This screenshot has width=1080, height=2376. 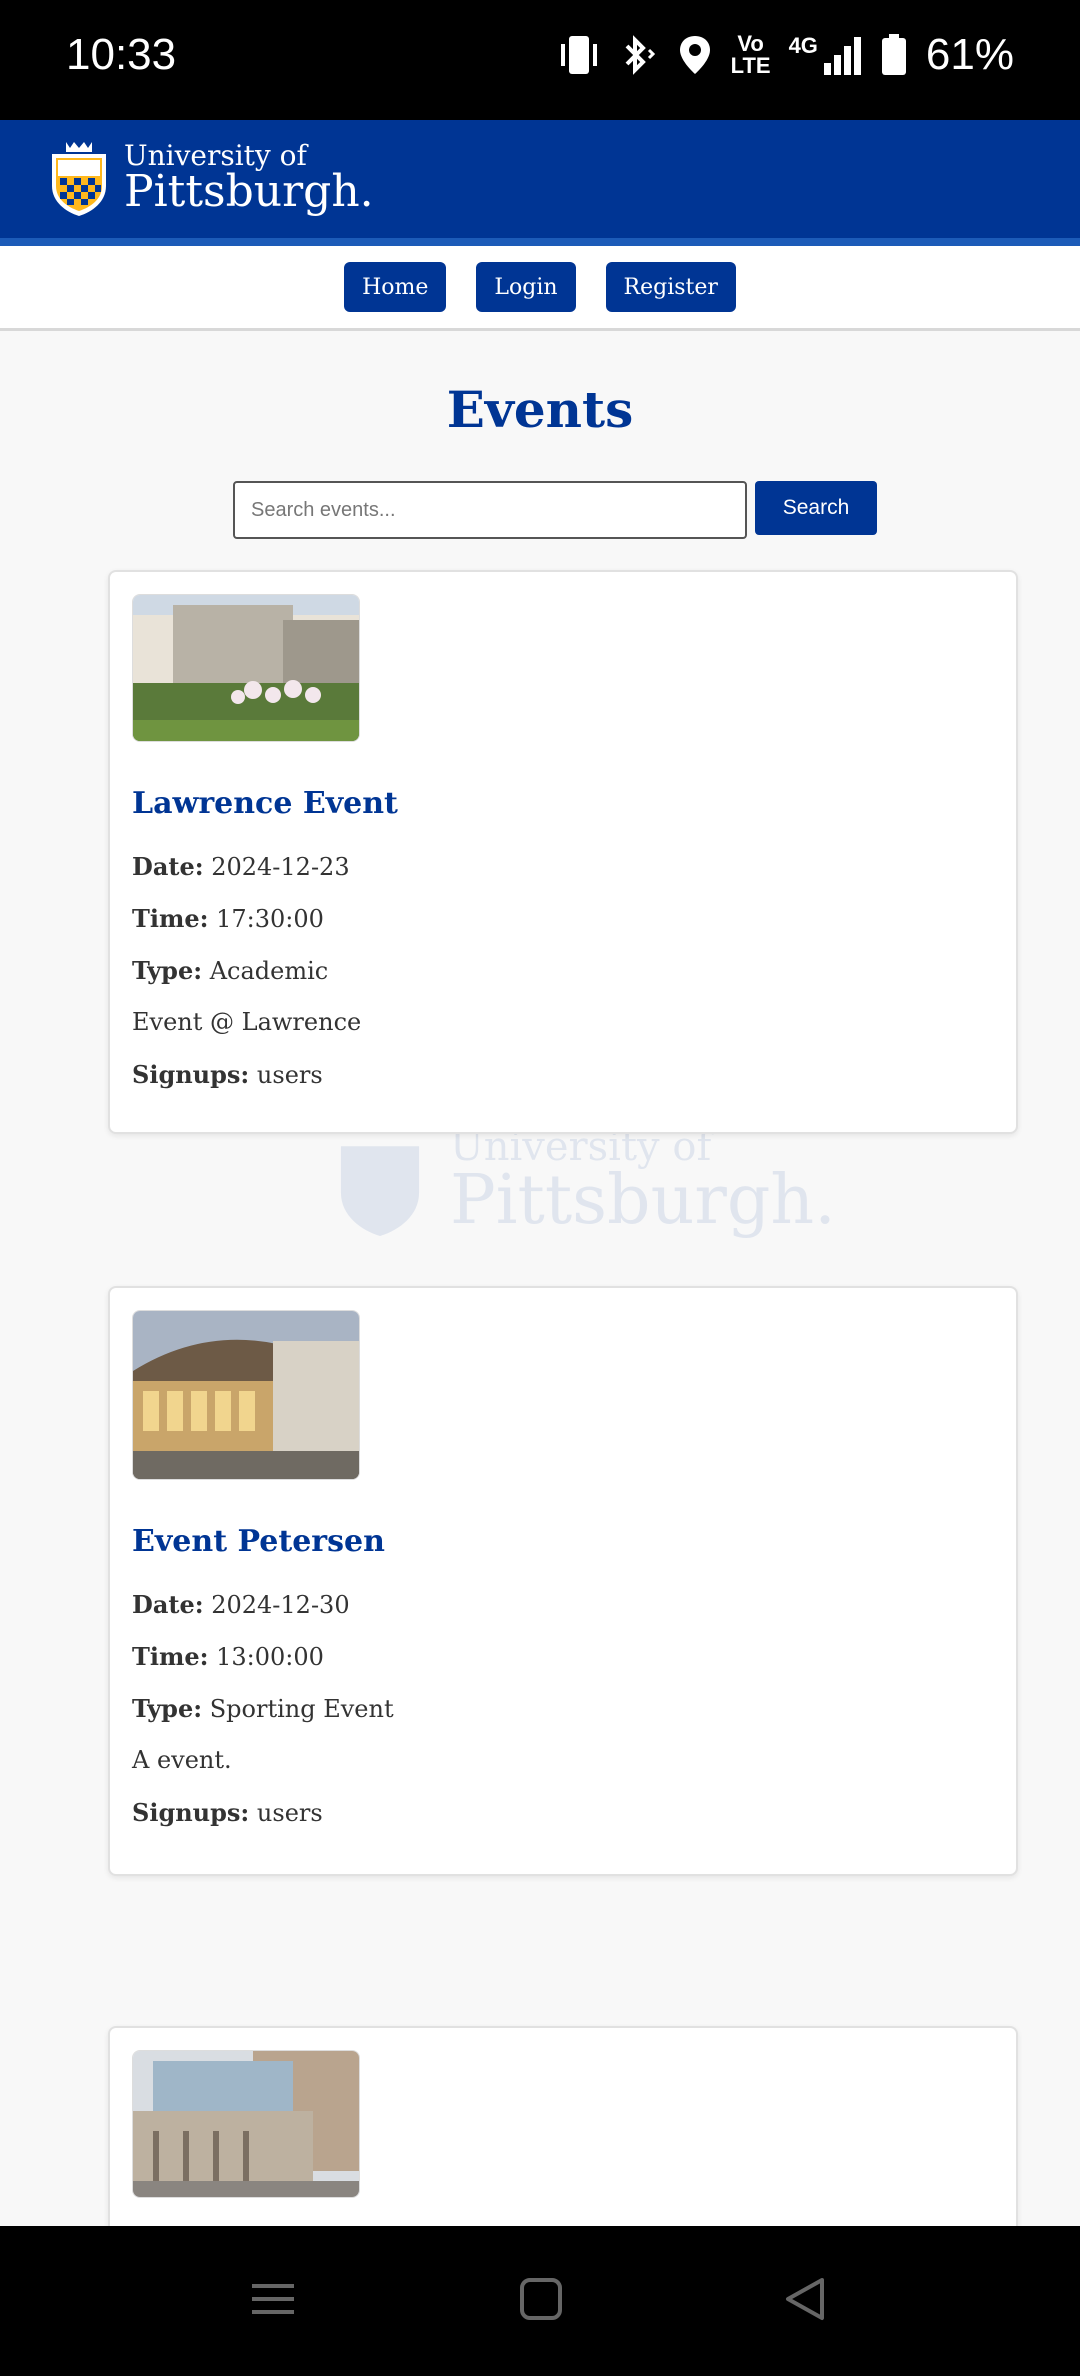 What do you see at coordinates (490, 510) in the screenshot?
I see `search-input` at bounding box center [490, 510].